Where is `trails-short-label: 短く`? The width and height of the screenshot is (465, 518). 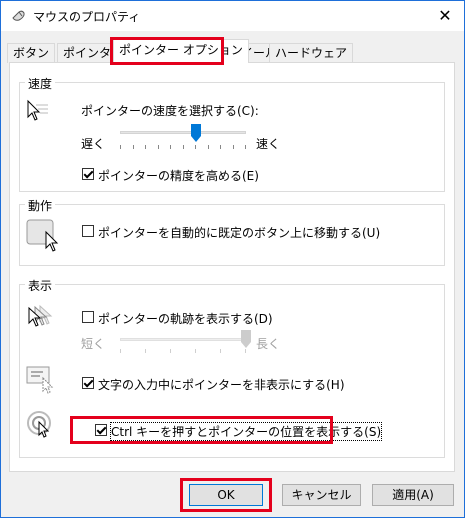 trails-short-label: 短く is located at coordinates (93, 344).